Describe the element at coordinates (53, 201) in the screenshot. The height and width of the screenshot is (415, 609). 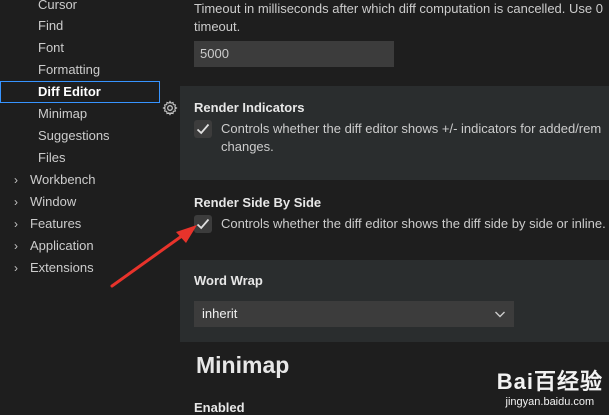
I see `tree-group-label: Window` at that location.